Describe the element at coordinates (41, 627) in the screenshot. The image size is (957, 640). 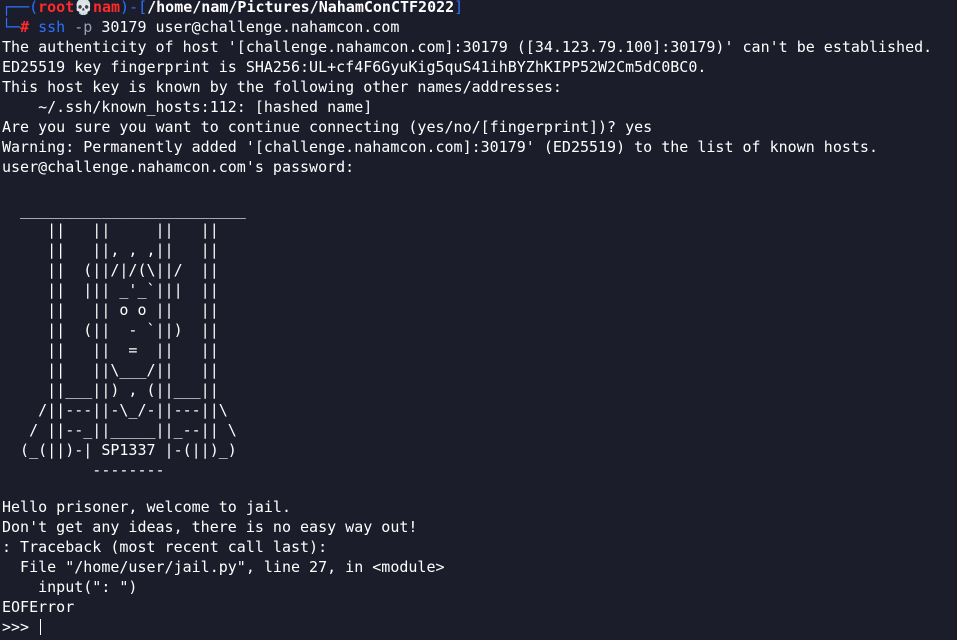
I see `text-cursor` at that location.